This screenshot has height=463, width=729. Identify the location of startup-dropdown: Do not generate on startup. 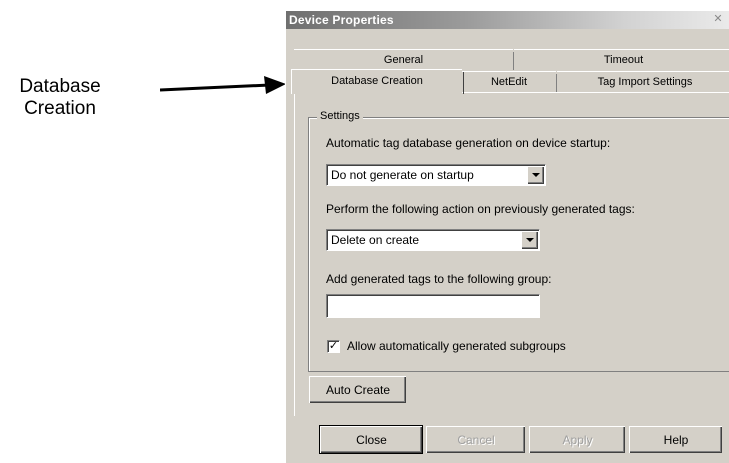
(436, 175).